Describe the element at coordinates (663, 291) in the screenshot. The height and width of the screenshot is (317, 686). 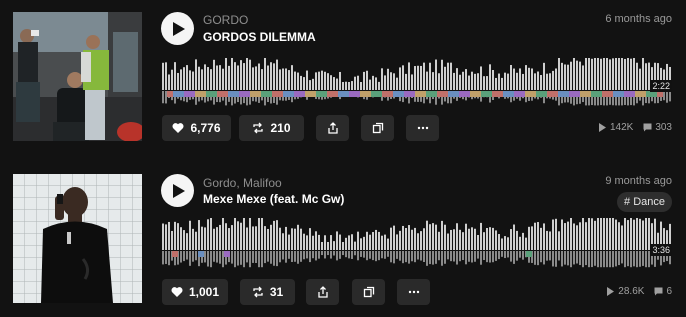
I see `comment-count: 6` at that location.